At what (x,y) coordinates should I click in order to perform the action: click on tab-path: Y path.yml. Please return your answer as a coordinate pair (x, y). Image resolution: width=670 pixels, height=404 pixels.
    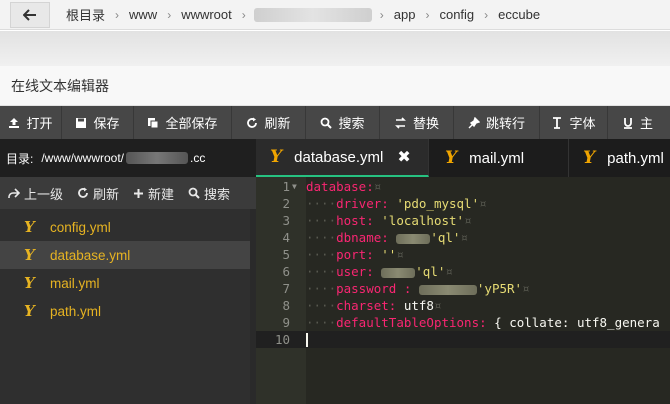
    Looking at the image, I should click on (619, 158).